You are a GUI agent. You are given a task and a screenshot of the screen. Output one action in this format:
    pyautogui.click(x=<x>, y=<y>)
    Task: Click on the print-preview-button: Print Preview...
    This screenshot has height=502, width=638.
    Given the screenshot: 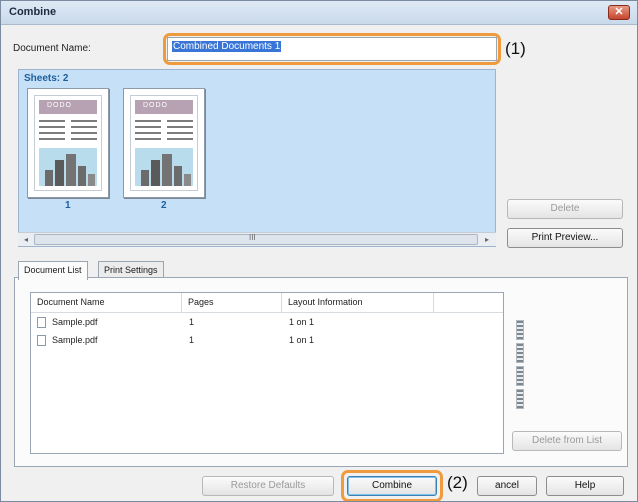 What is the action you would take?
    pyautogui.click(x=565, y=238)
    